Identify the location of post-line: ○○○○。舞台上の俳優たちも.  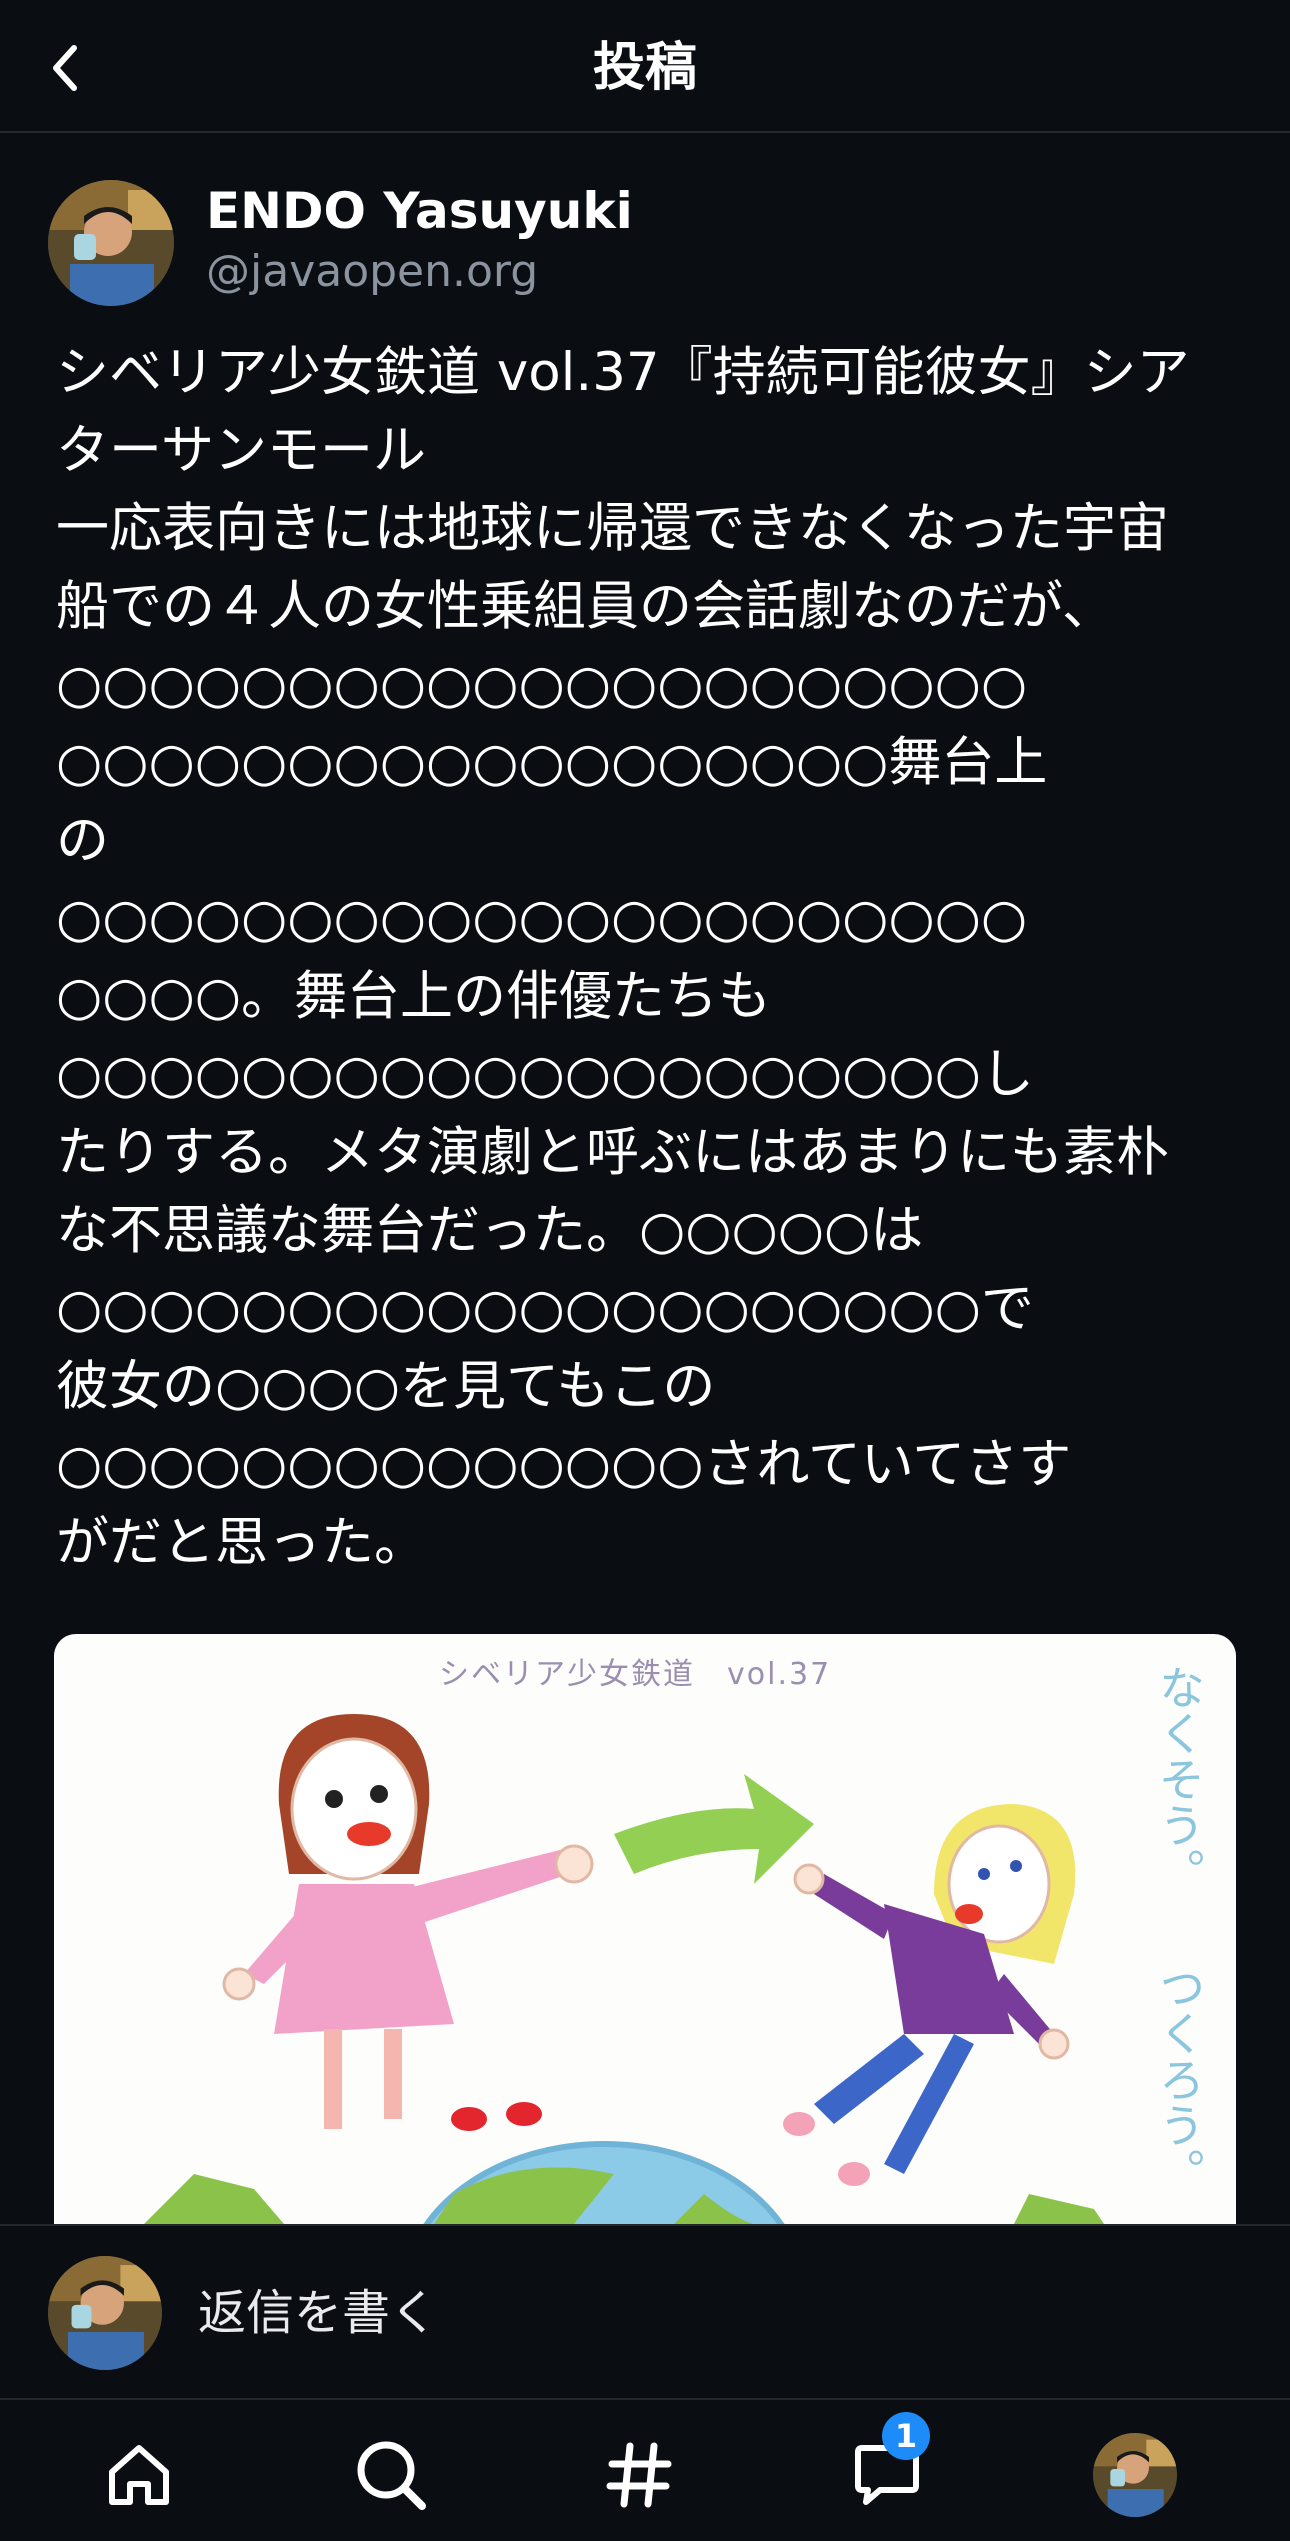
(413, 996).